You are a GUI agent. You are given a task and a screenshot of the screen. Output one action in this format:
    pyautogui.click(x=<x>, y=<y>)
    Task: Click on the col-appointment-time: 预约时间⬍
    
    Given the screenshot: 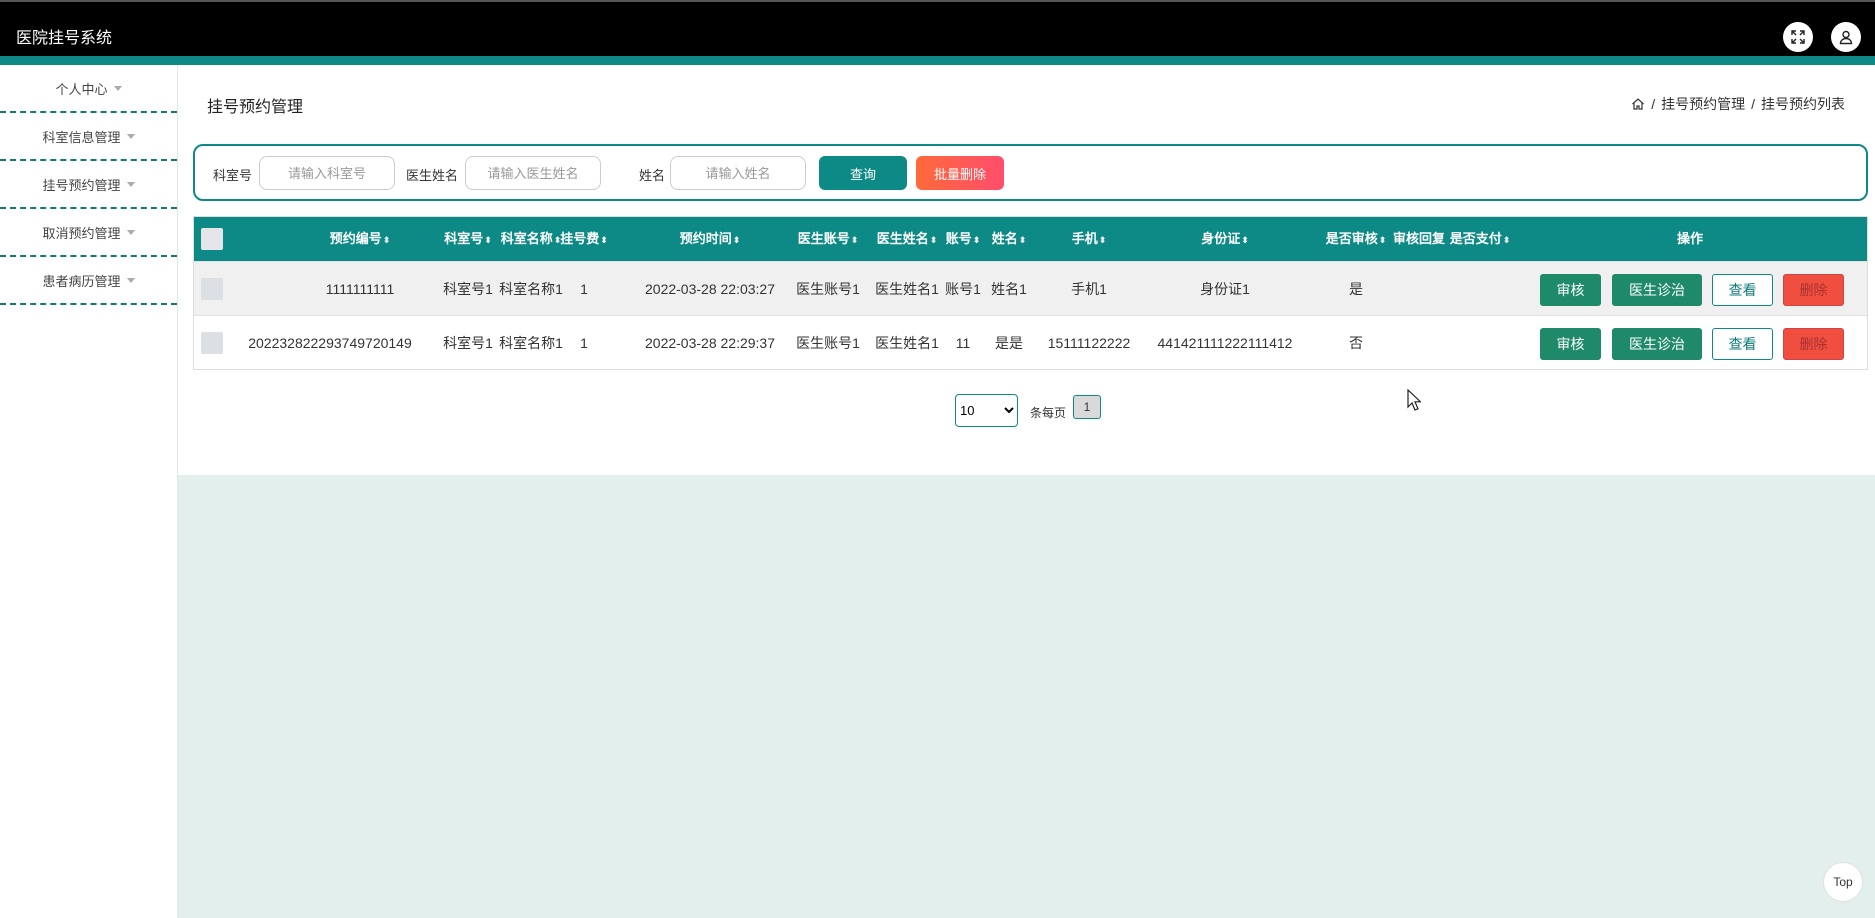 What is the action you would take?
    pyautogui.click(x=710, y=239)
    